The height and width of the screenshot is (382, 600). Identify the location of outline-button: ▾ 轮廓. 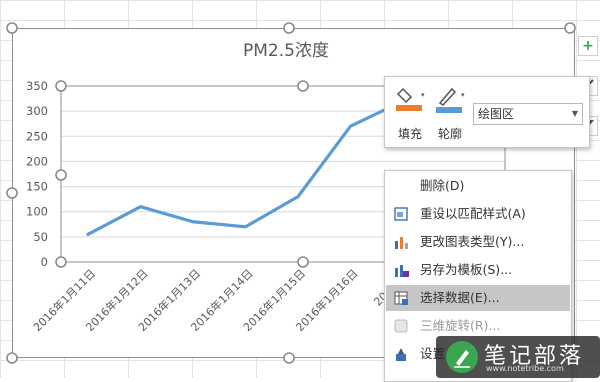
(450, 113).